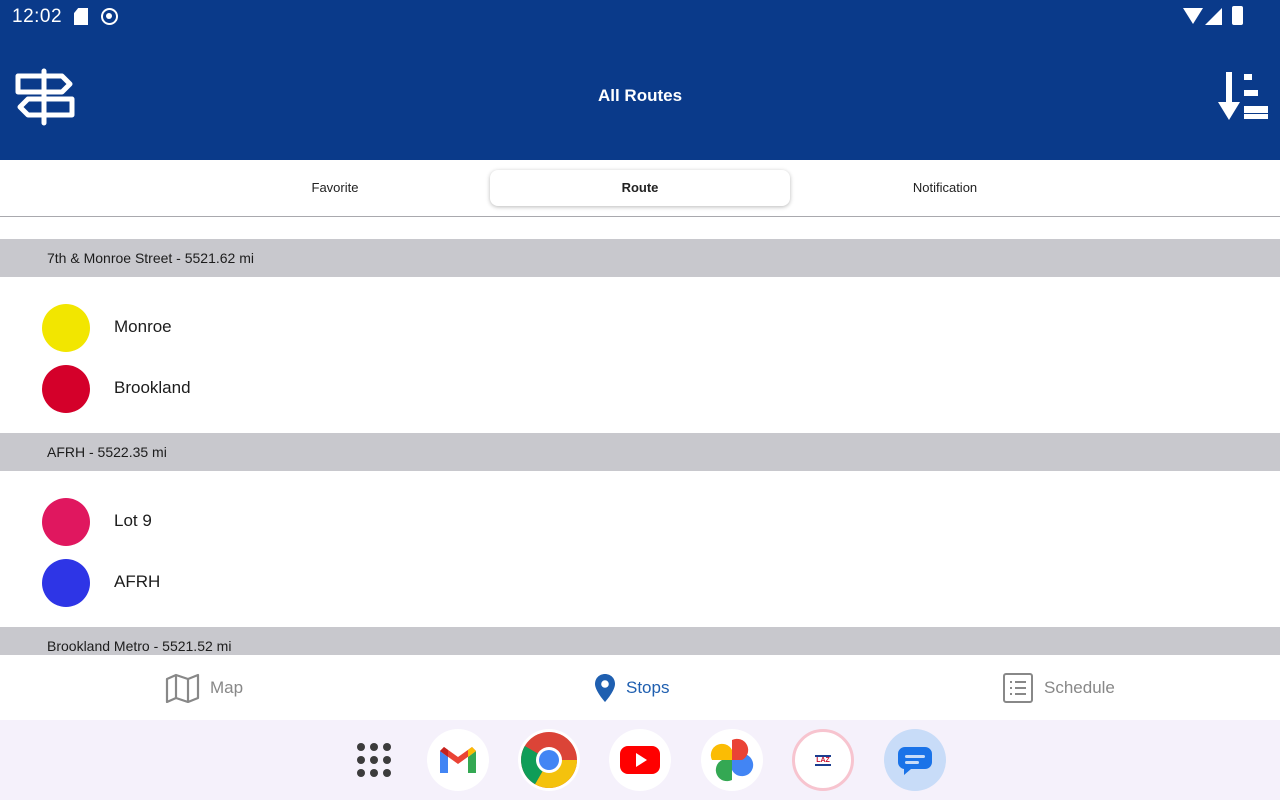 Image resolution: width=1280 pixels, height=800 pixels. What do you see at coordinates (640, 328) in the screenshot?
I see `route-row: Monroe` at bounding box center [640, 328].